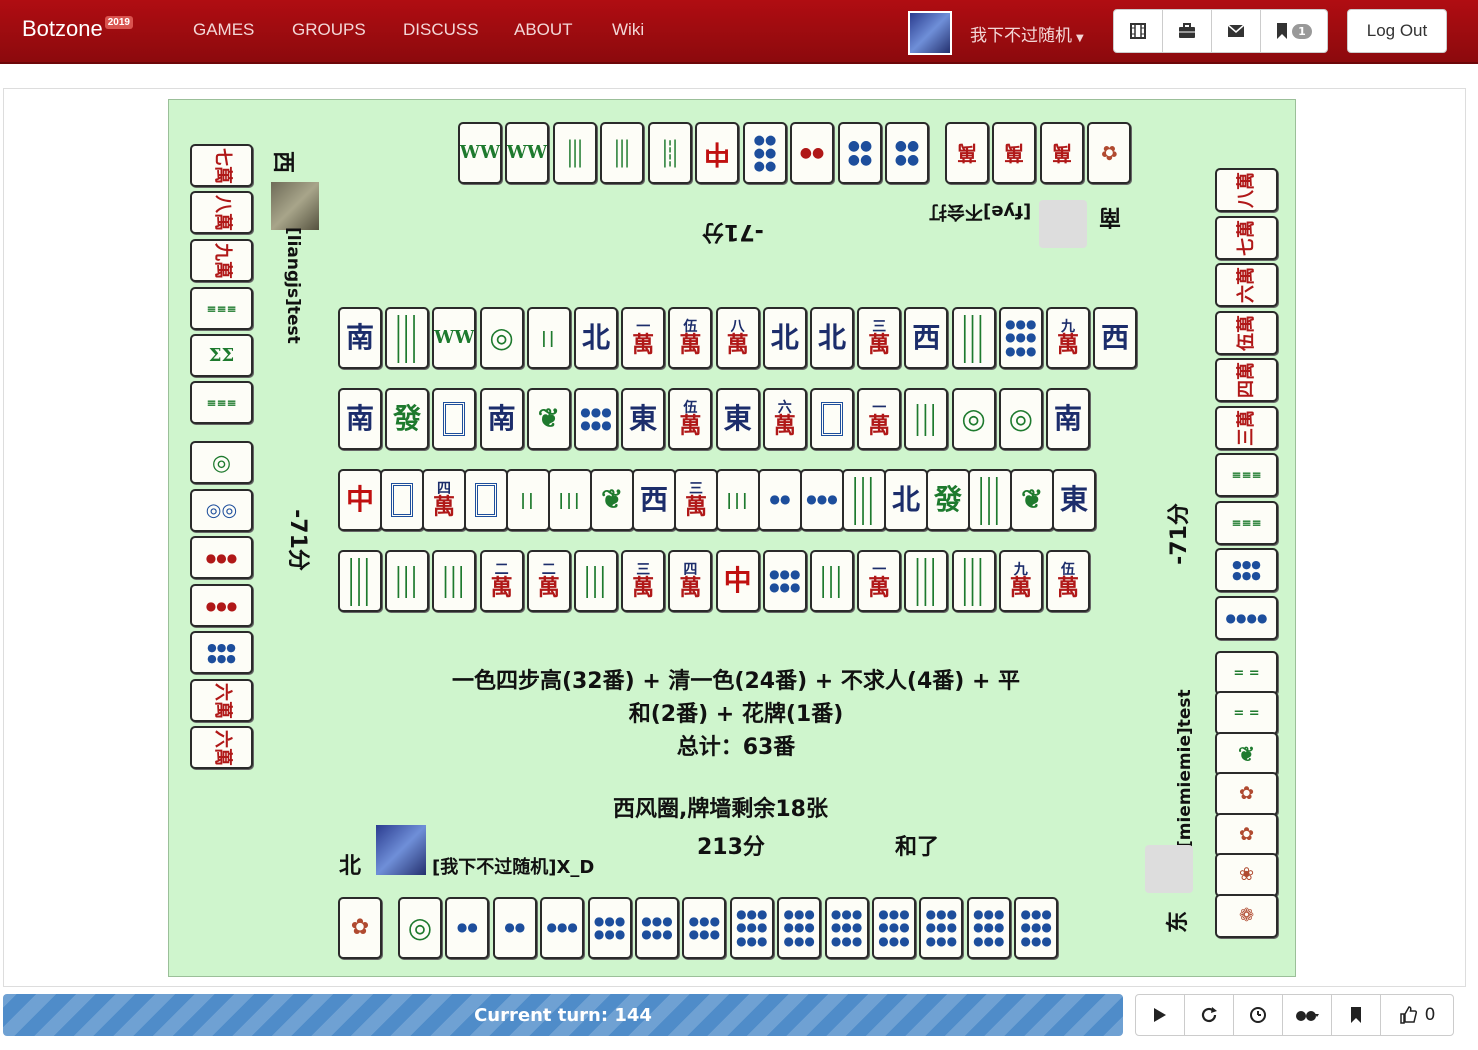 This screenshot has width=1478, height=1050. Describe the element at coordinates (1246, 875) in the screenshot. I see `tile-right-hand: ❀` at that location.